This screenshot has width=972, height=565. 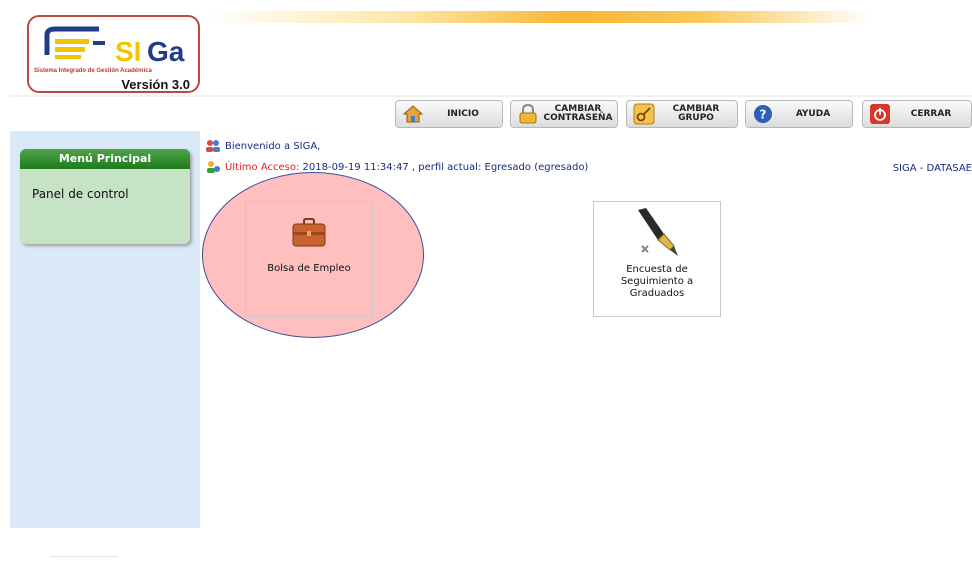 I want to click on power-icon, so click(x=880, y=114).